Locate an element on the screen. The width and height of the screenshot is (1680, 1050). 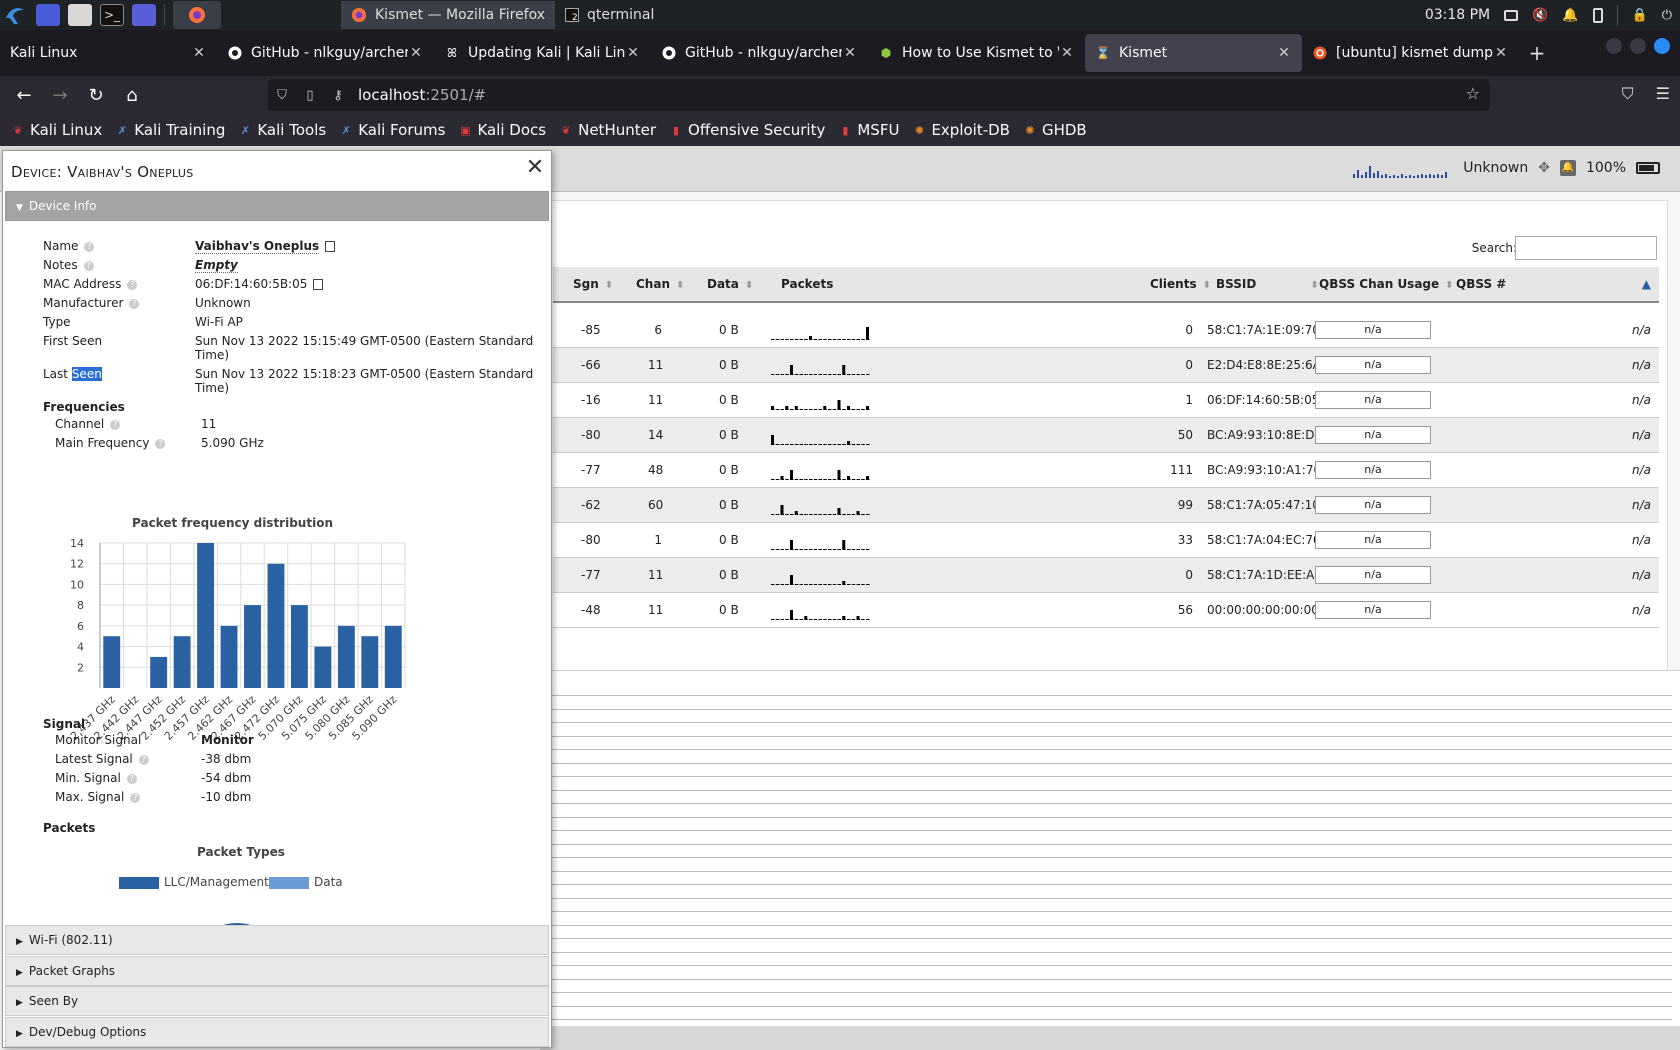
section-dev-debug: ▶ Dev/Debug Options is located at coordinates (277, 1032).